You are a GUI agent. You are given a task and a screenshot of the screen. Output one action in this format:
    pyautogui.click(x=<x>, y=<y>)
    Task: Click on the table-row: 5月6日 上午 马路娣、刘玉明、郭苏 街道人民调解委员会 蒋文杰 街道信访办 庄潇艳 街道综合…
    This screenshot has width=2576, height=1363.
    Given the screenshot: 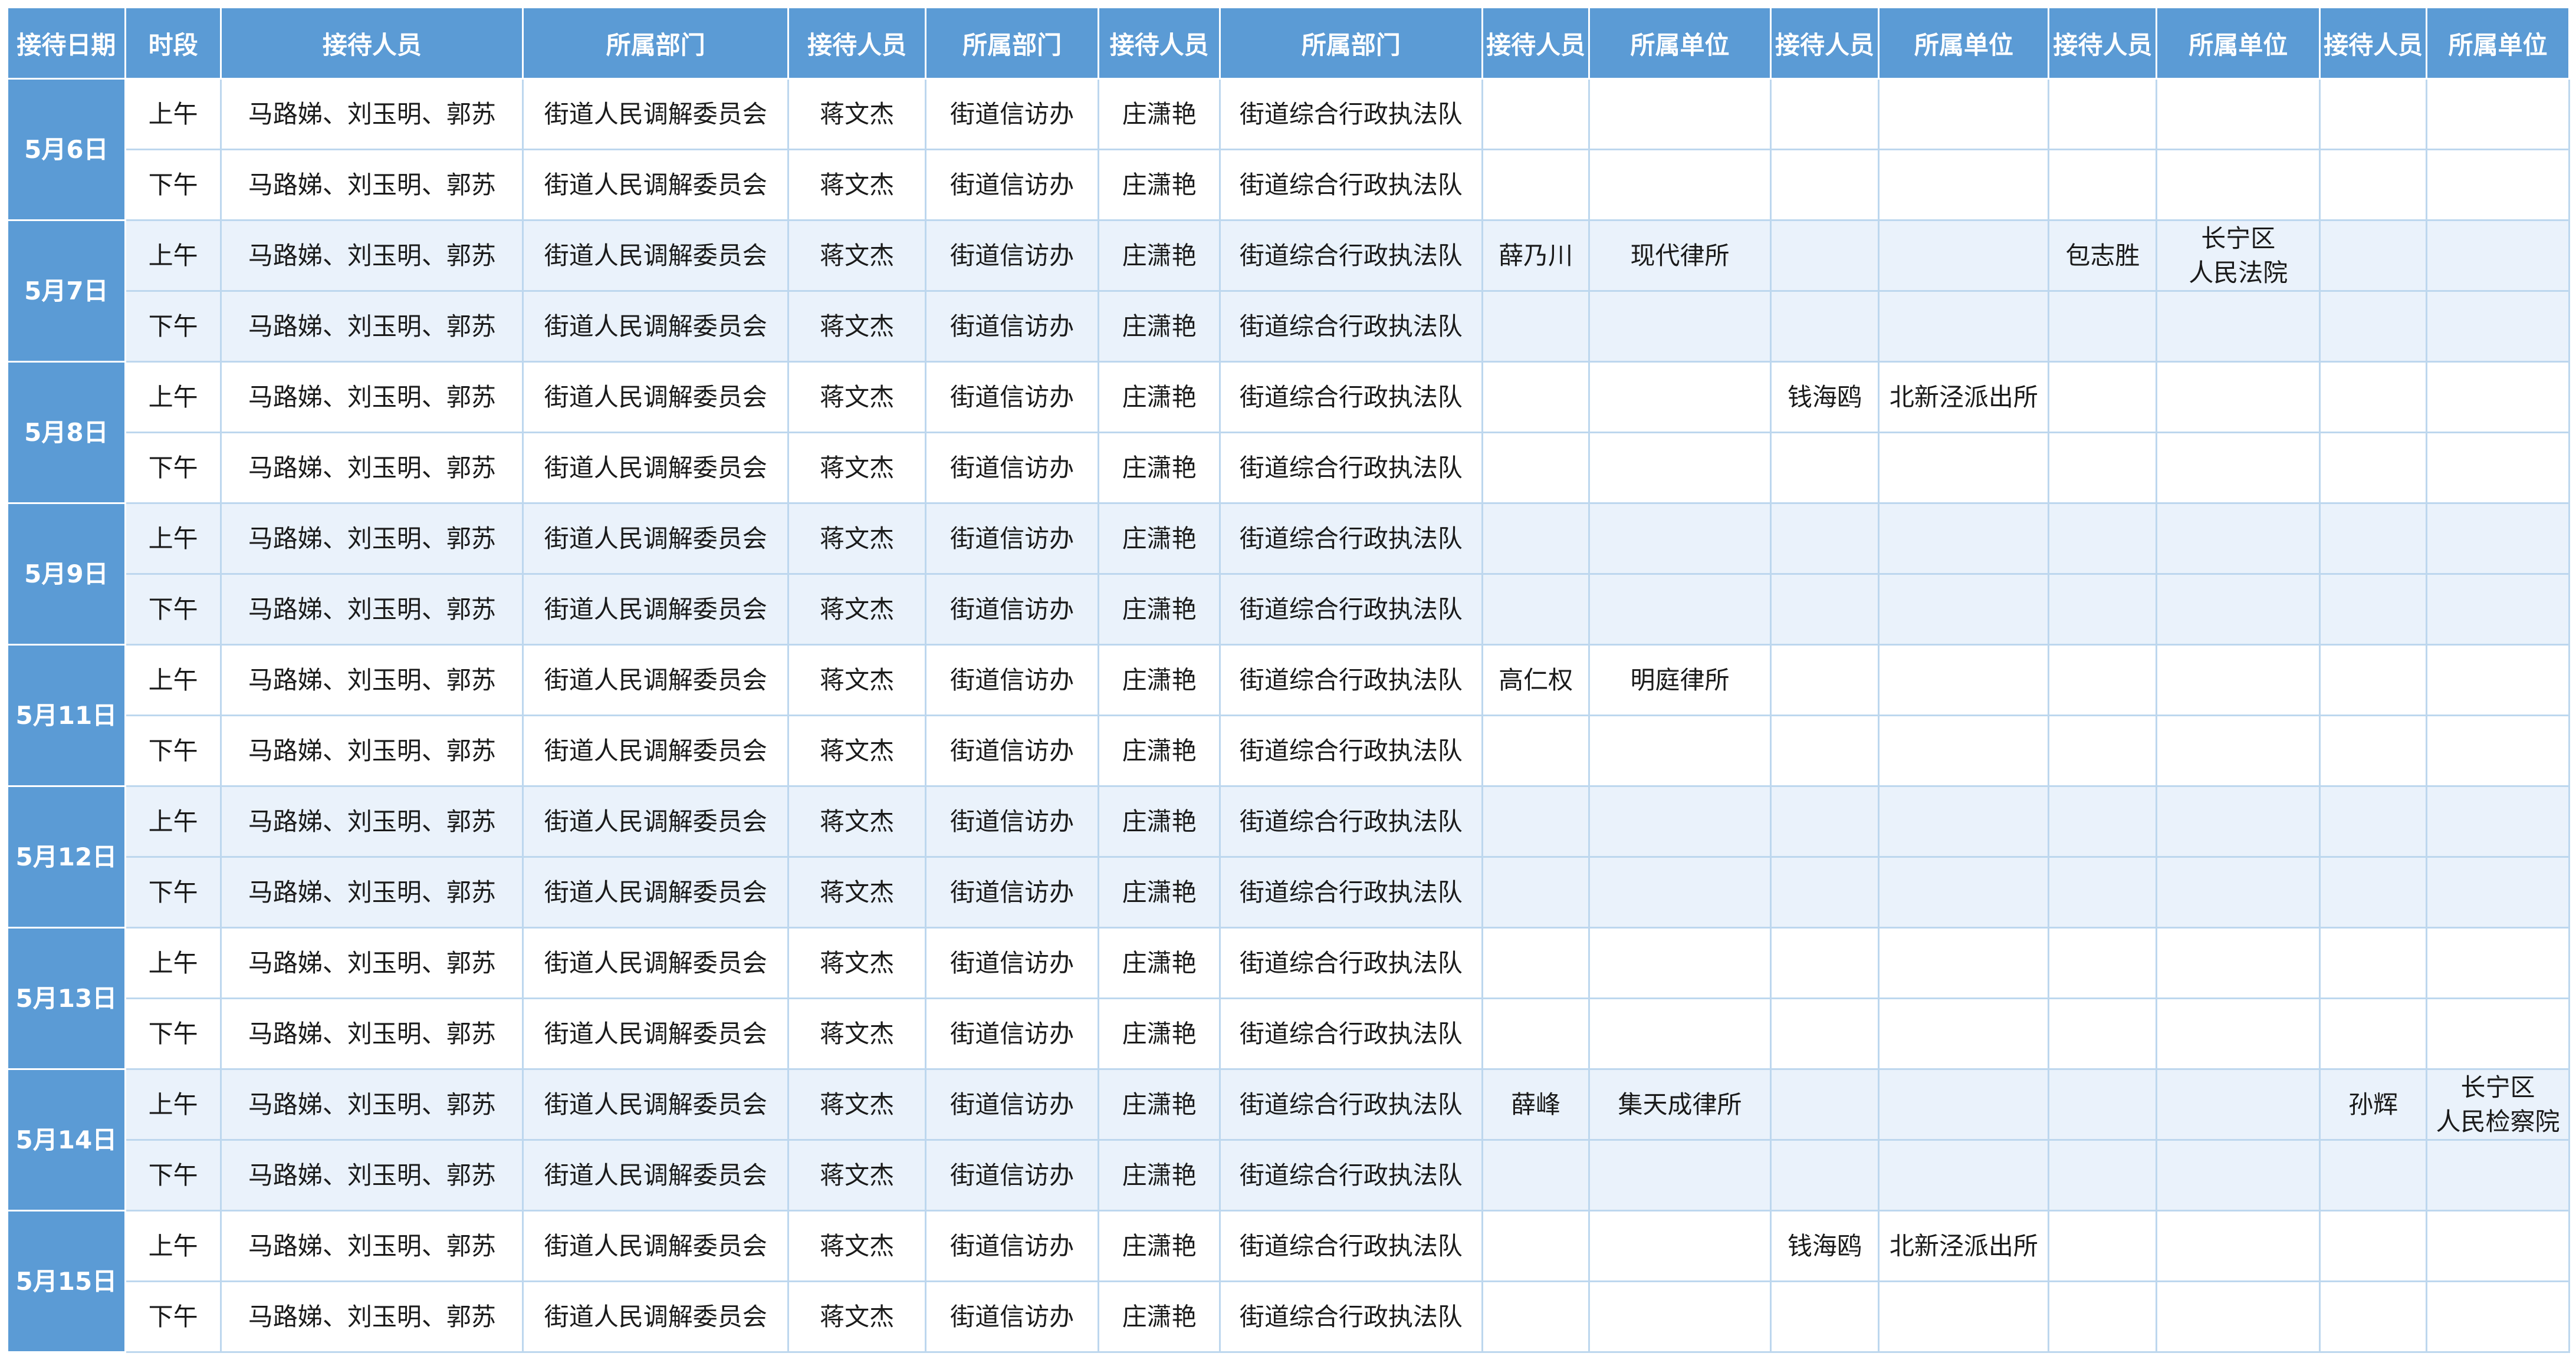 What is the action you would take?
    pyautogui.click(x=1288, y=149)
    